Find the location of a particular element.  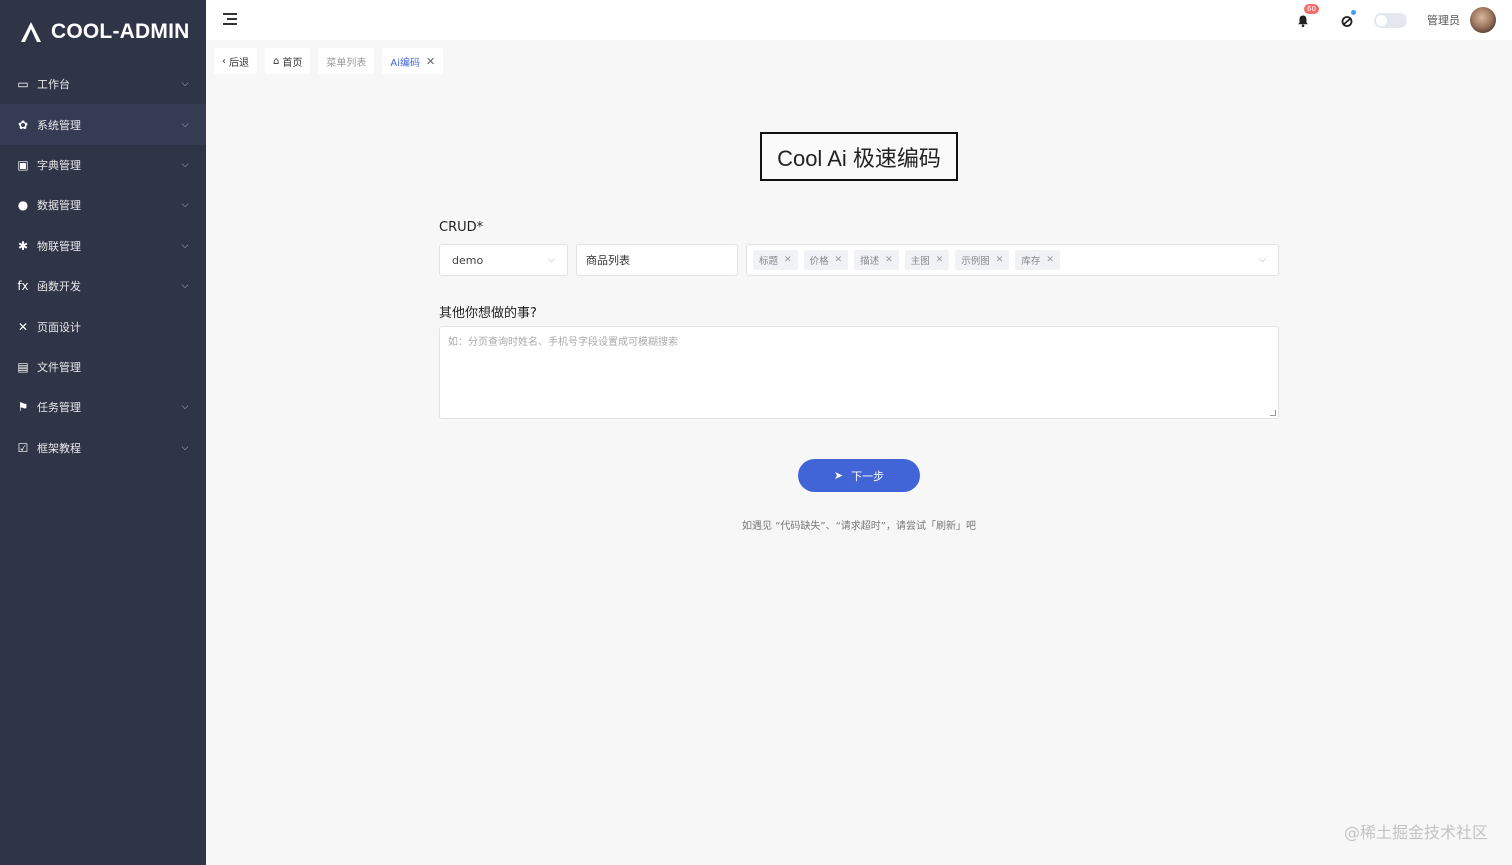

sidebar-item: ▭ 工作台 ⌵ is located at coordinates (103, 84).